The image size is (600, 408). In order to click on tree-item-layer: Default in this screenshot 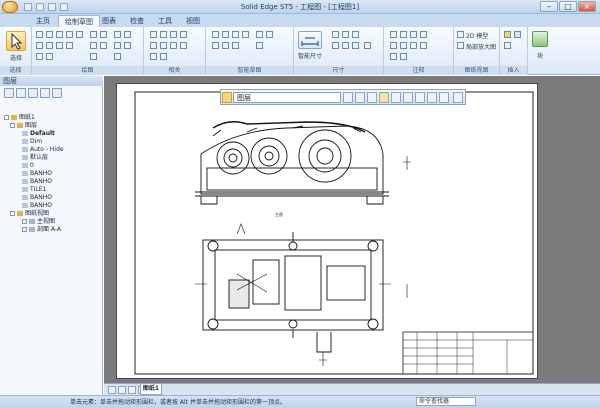, I will do `click(38, 134)`.